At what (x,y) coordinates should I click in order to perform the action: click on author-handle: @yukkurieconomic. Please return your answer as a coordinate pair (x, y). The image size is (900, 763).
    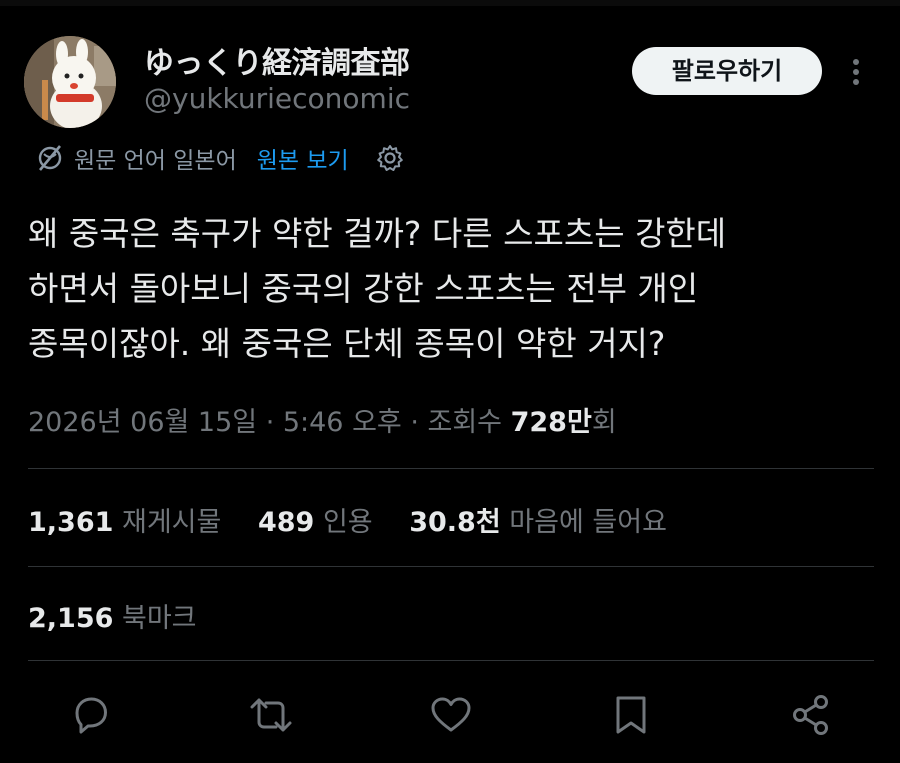
    Looking at the image, I should click on (277, 98).